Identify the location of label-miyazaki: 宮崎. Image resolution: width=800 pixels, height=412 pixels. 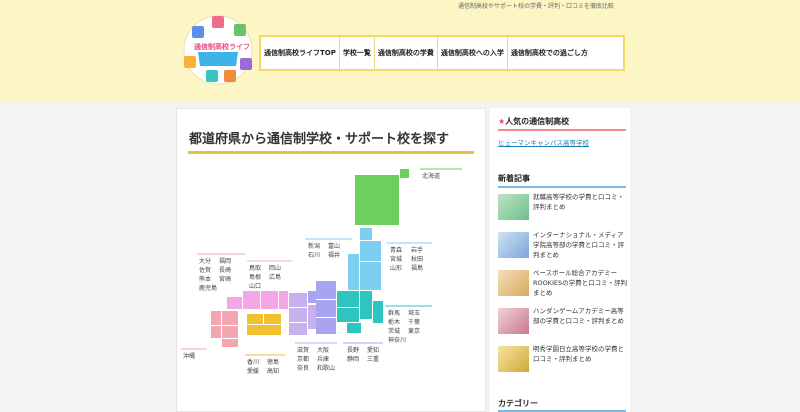
(225, 279).